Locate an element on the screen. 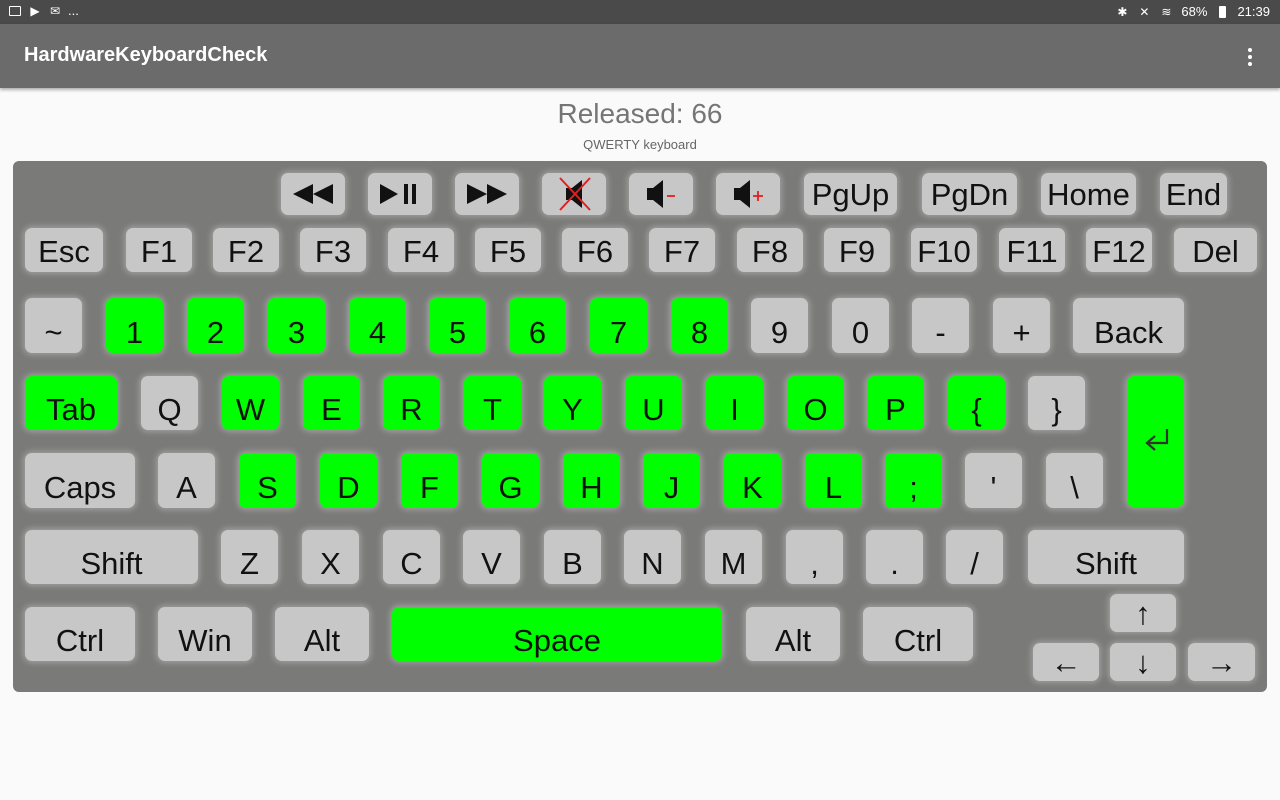 The image size is (1280, 800). f7-key: F7 is located at coordinates (682, 250).